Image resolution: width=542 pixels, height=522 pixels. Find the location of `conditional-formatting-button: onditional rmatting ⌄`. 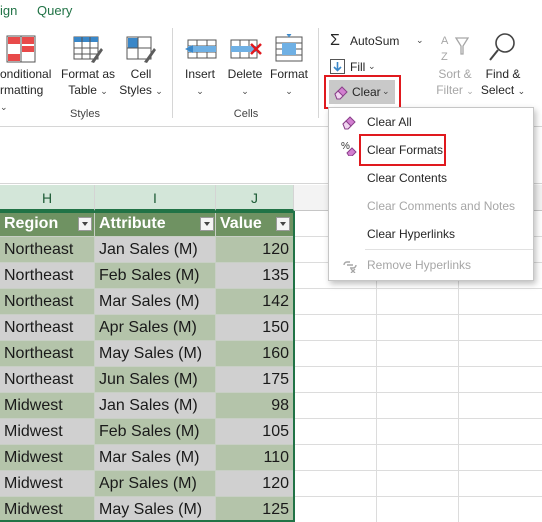

conditional-formatting-button: onditional rmatting ⌄ is located at coordinates (27, 71).